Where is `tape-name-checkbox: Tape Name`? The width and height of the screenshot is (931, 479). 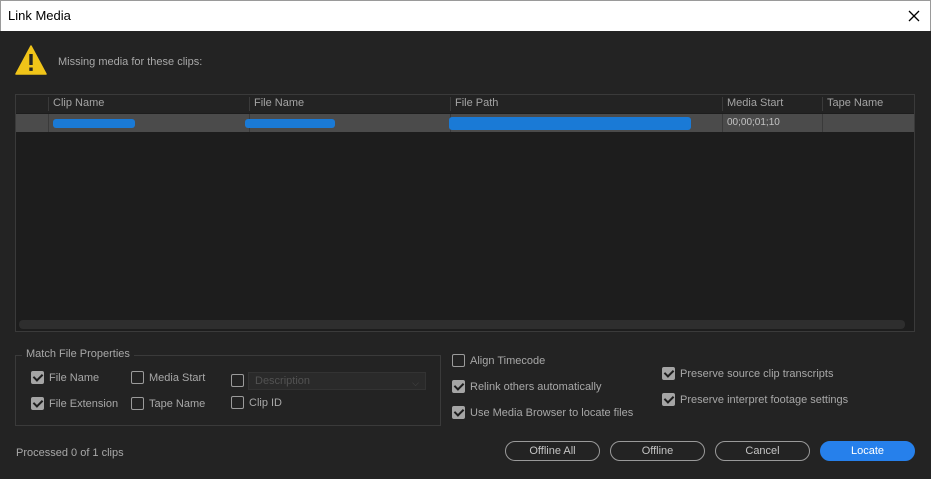 tape-name-checkbox: Tape Name is located at coordinates (168, 403).